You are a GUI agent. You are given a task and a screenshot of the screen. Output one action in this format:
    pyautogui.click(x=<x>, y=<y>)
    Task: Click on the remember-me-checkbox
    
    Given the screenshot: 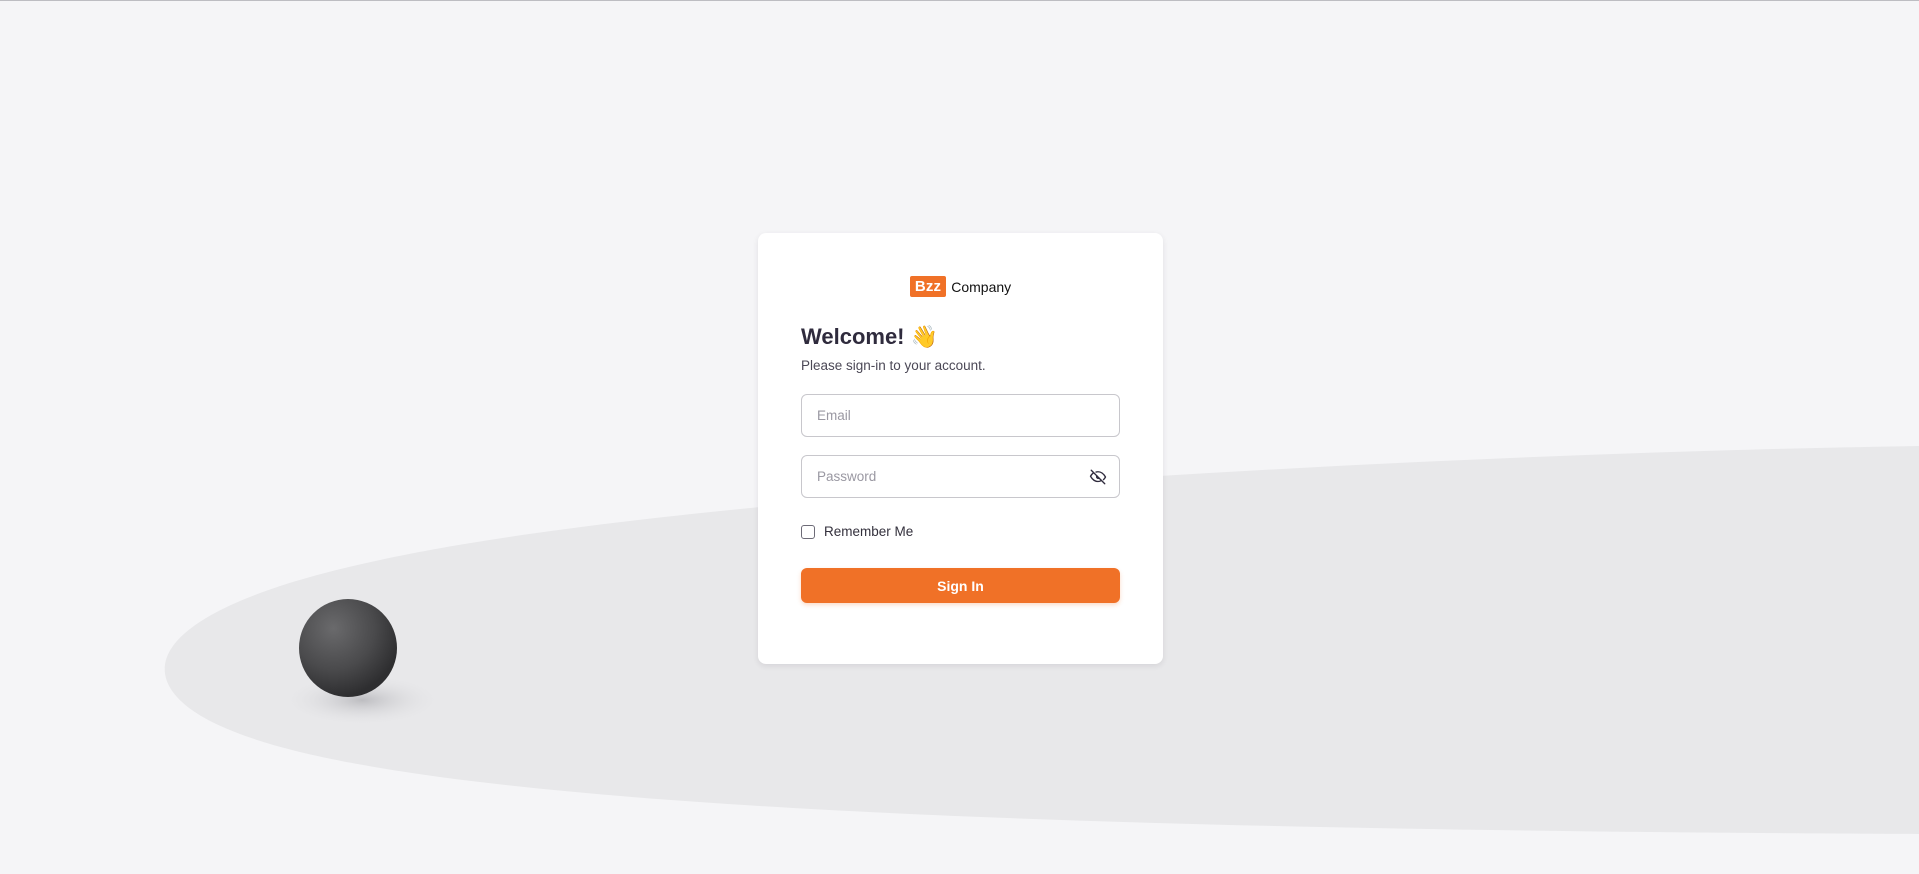 What is the action you would take?
    pyautogui.click(x=808, y=531)
    